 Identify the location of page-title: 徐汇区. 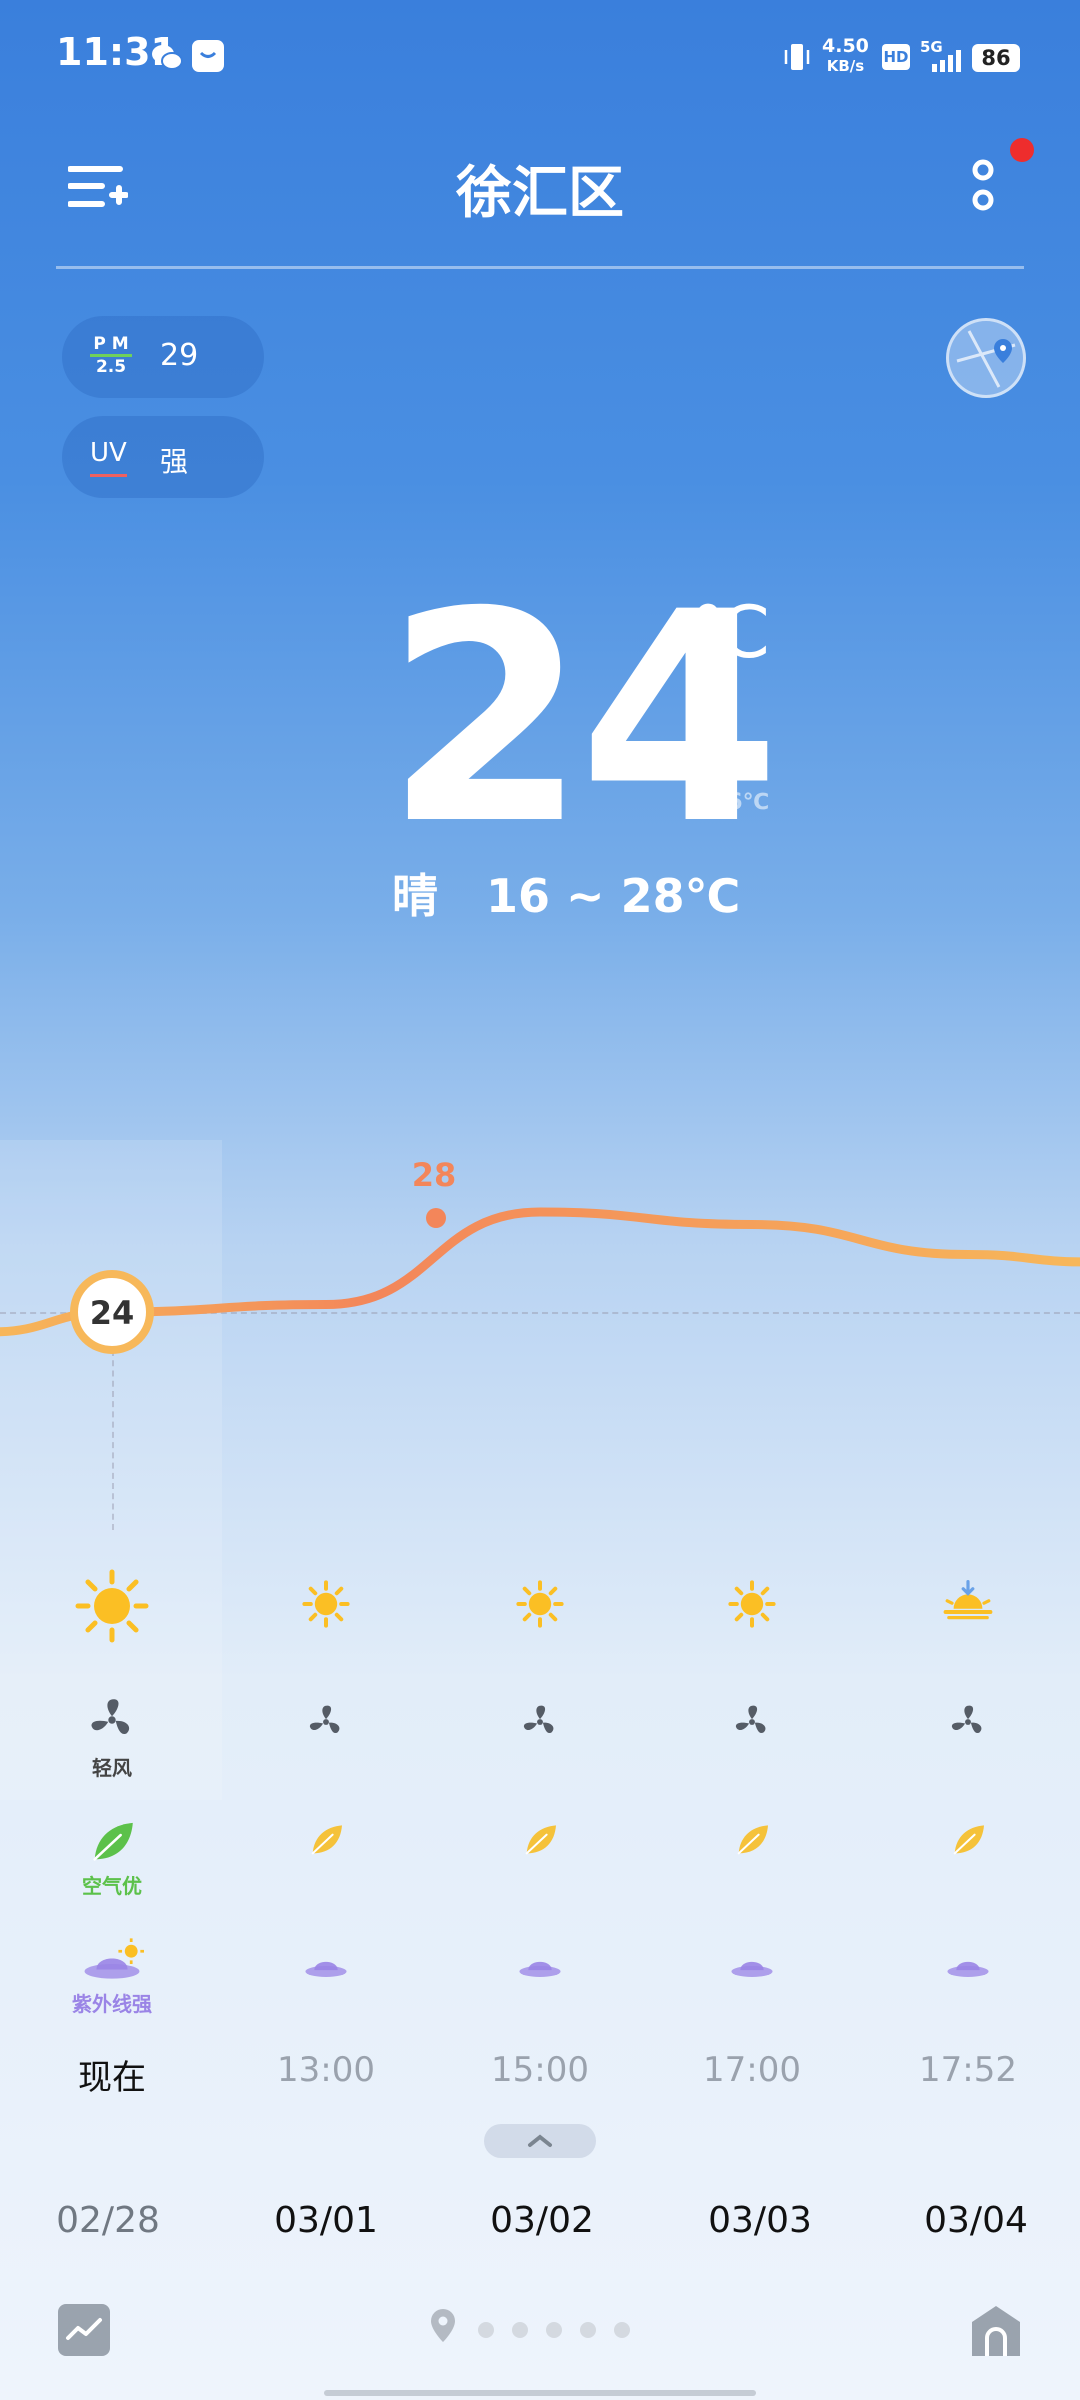
(540, 193).